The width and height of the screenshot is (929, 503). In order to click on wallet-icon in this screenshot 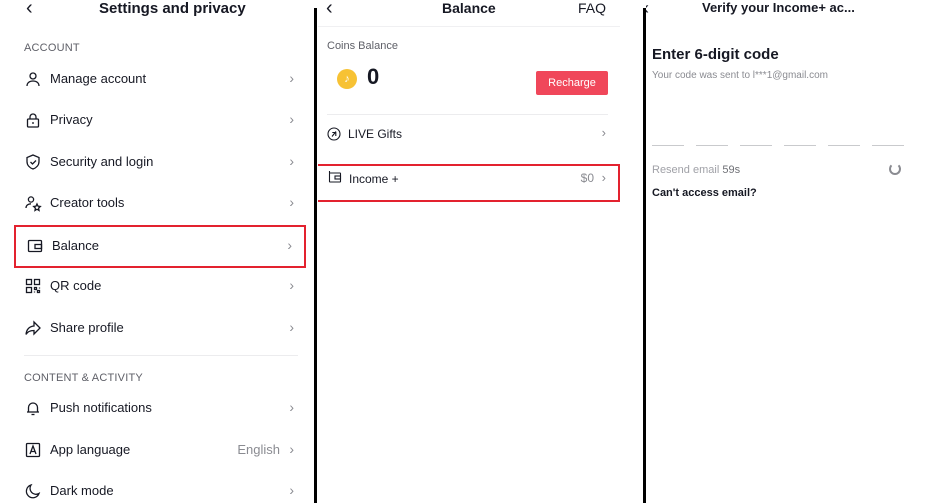, I will do `click(35, 246)`.